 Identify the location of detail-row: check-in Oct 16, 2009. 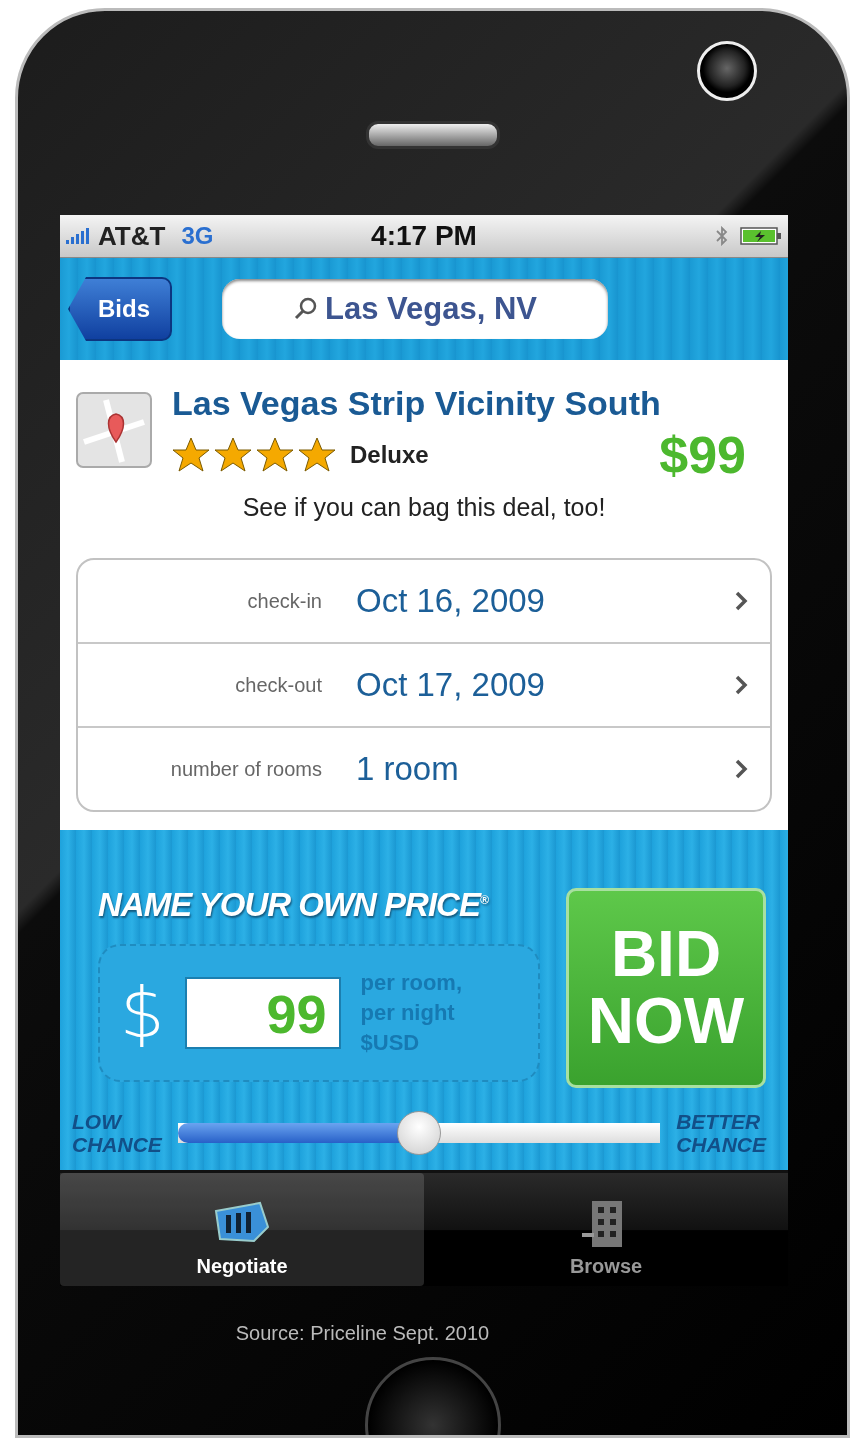
(424, 601).